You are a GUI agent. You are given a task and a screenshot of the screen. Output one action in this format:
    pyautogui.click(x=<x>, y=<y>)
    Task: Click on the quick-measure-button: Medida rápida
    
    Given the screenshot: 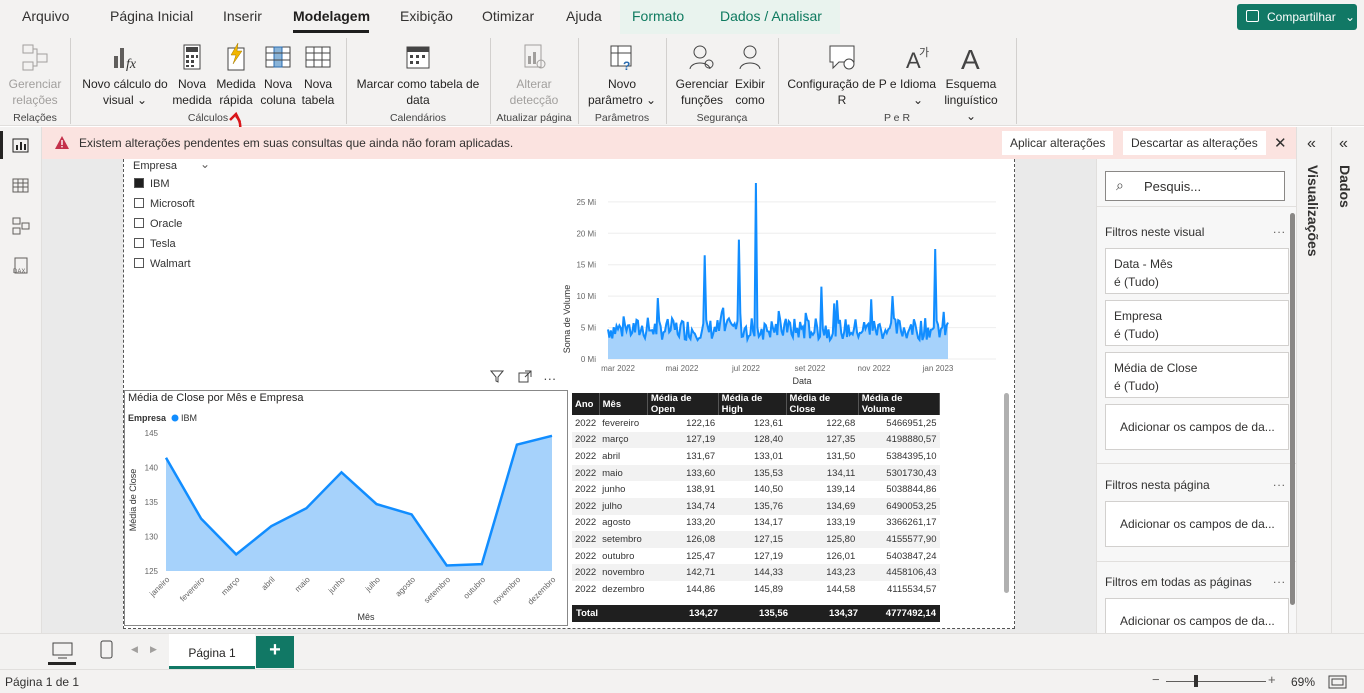 What is the action you would take?
    pyautogui.click(x=236, y=75)
    